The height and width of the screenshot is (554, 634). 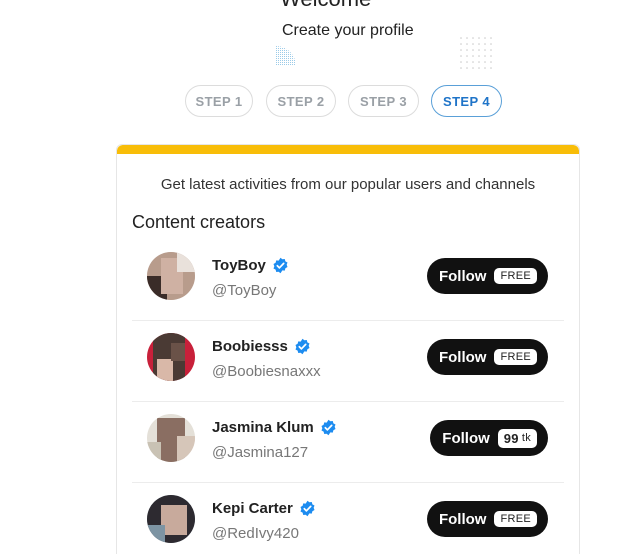 I want to click on step-indicator: STEP 1 STEP 2 STEP 3 STEP 4, so click(x=317, y=102).